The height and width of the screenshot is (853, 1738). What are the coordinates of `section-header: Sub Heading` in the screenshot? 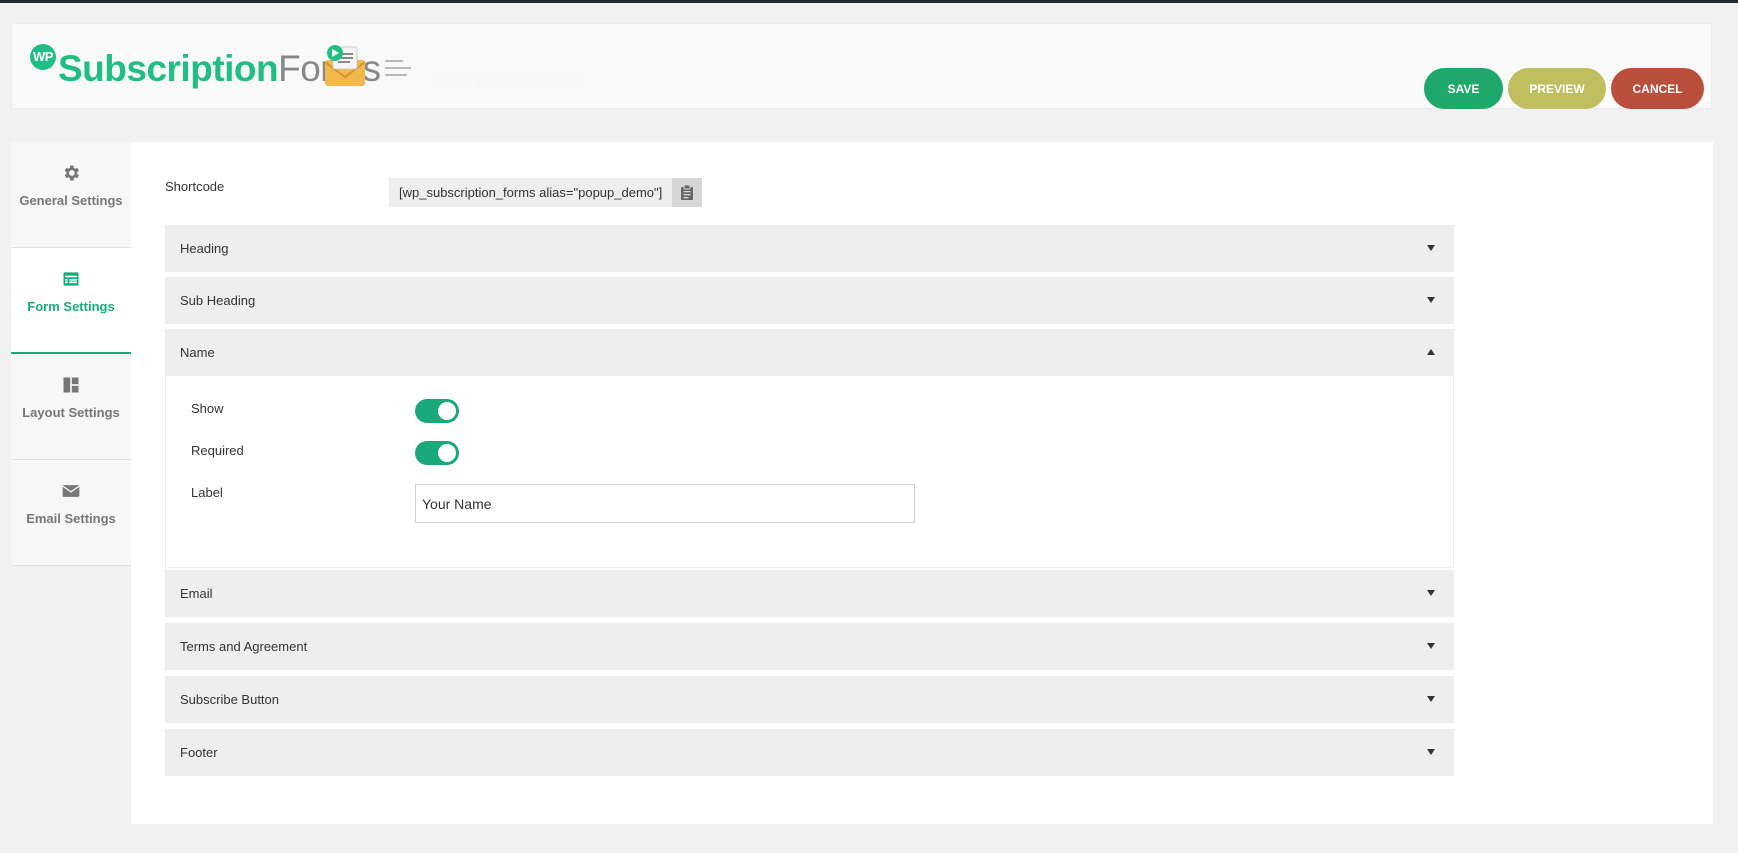 It's located at (809, 300).